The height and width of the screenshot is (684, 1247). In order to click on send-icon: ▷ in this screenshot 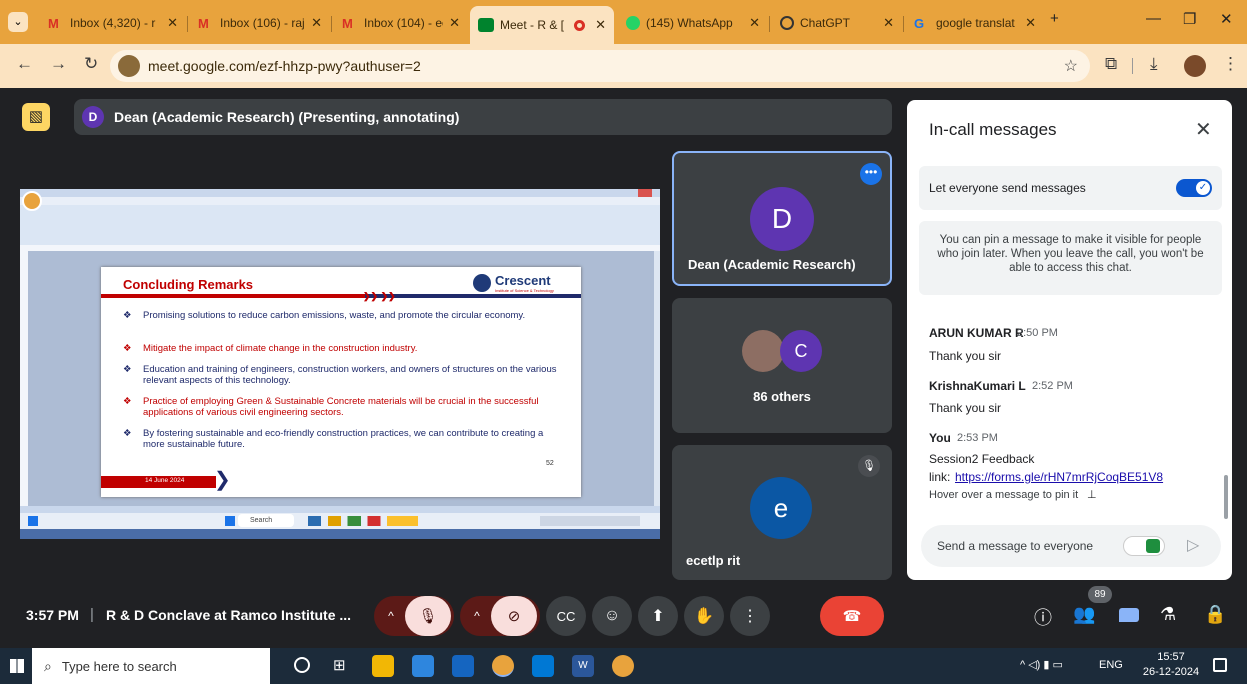, I will do `click(1193, 545)`.